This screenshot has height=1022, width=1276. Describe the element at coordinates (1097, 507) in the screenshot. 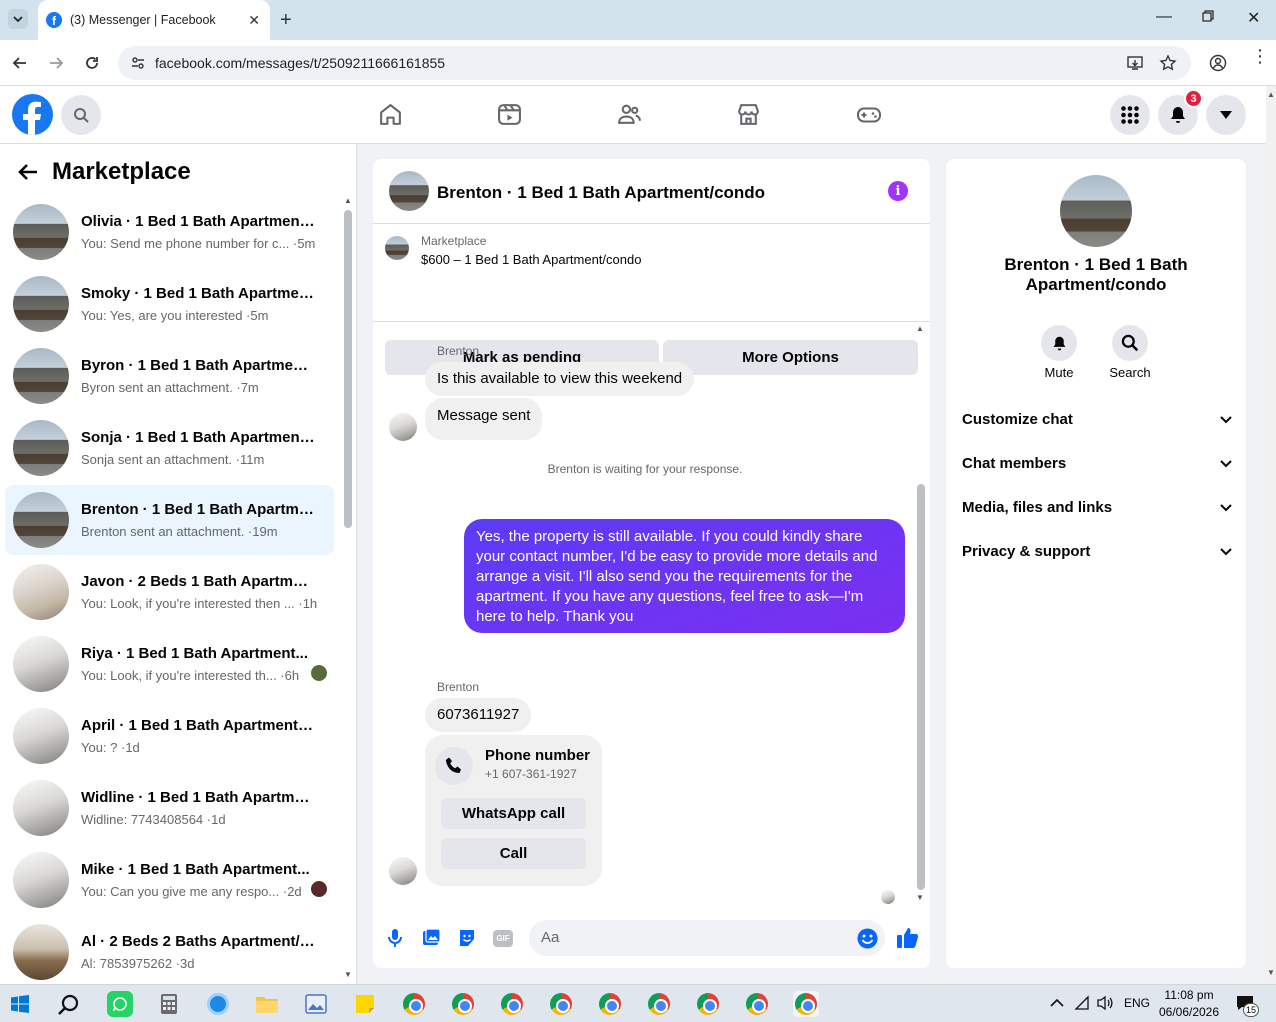

I see `details-section-item: Media, files and links` at that location.